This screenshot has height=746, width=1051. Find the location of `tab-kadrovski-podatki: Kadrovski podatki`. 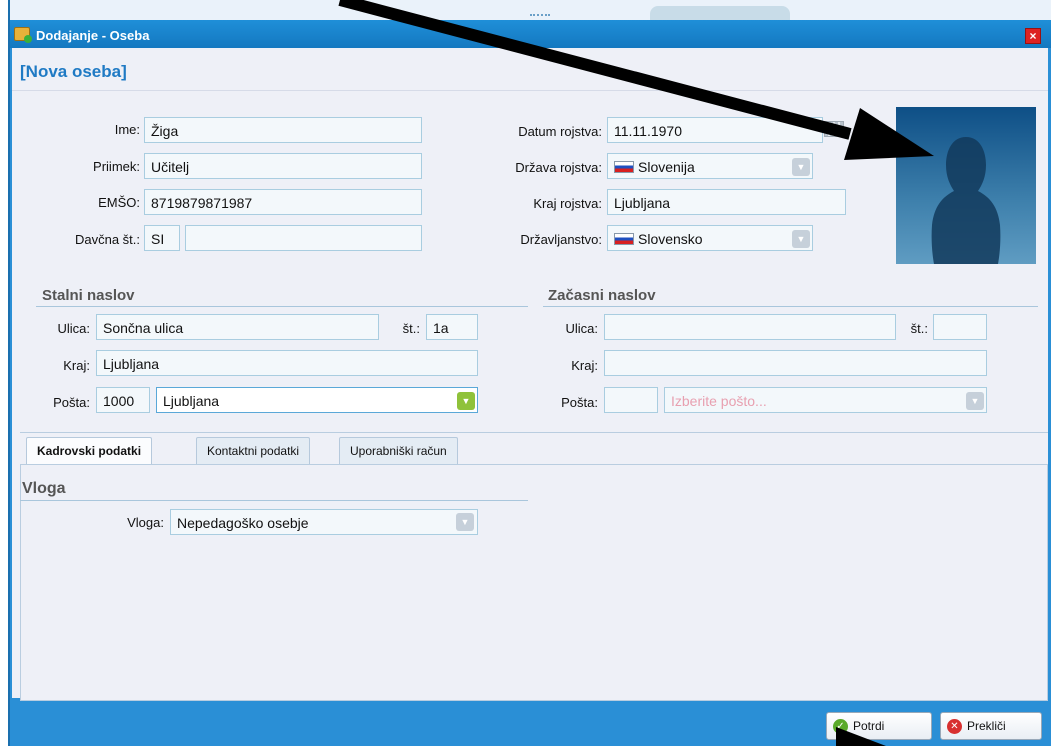

tab-kadrovski-podatki: Kadrovski podatki is located at coordinates (89, 451).